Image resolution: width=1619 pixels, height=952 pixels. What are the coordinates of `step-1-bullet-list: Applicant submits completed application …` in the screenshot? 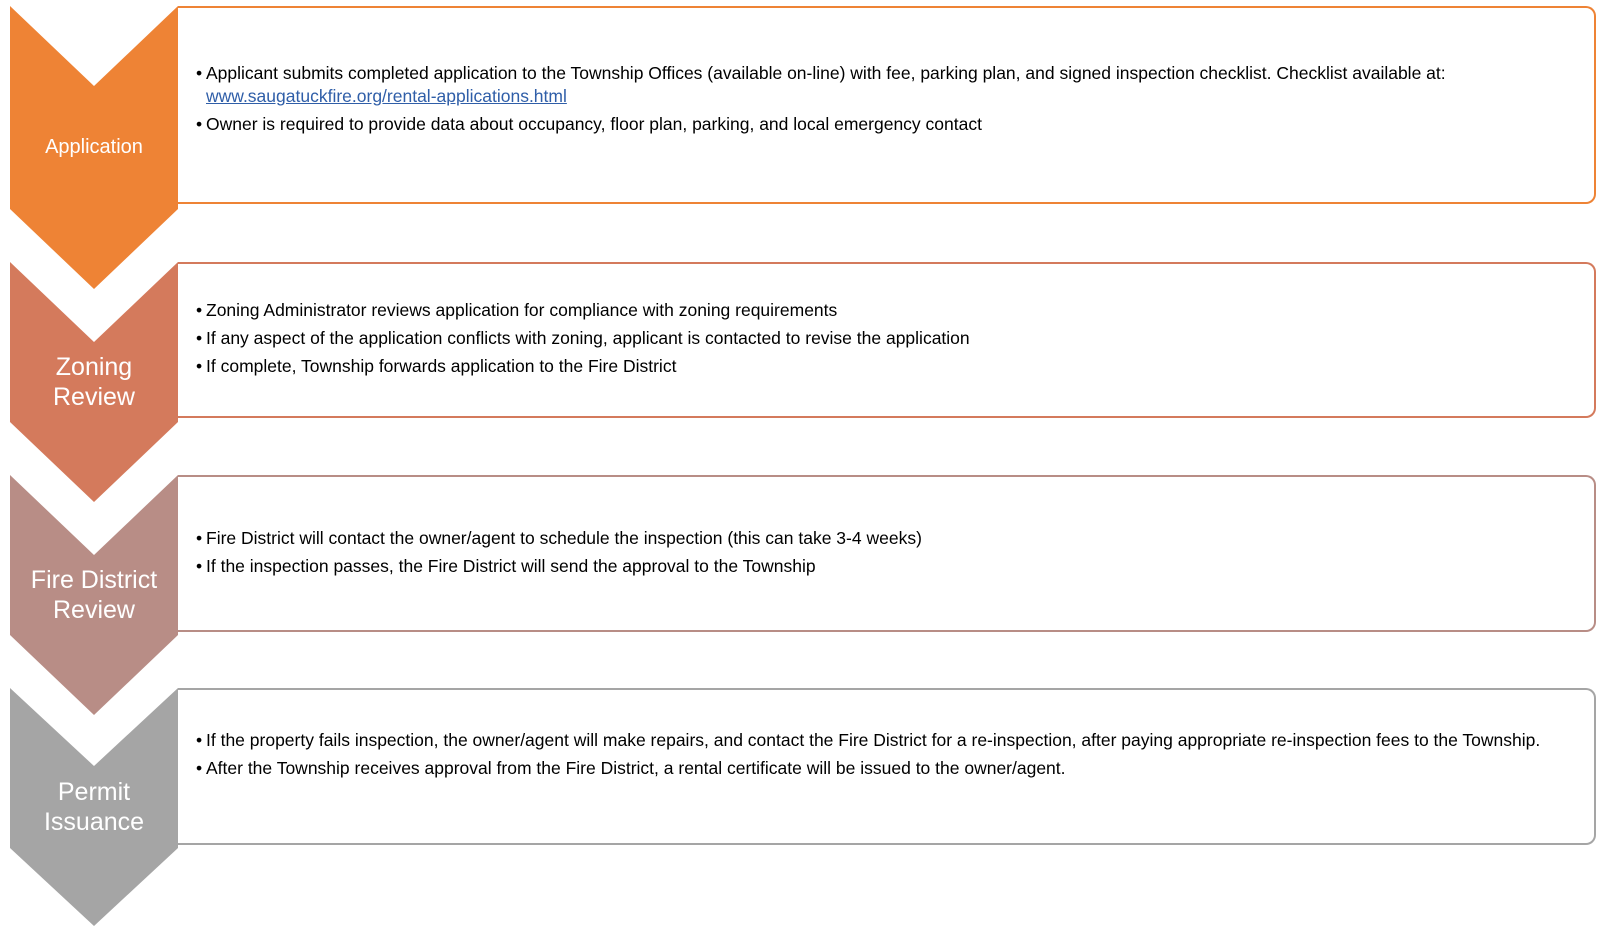 It's located at (901, 101).